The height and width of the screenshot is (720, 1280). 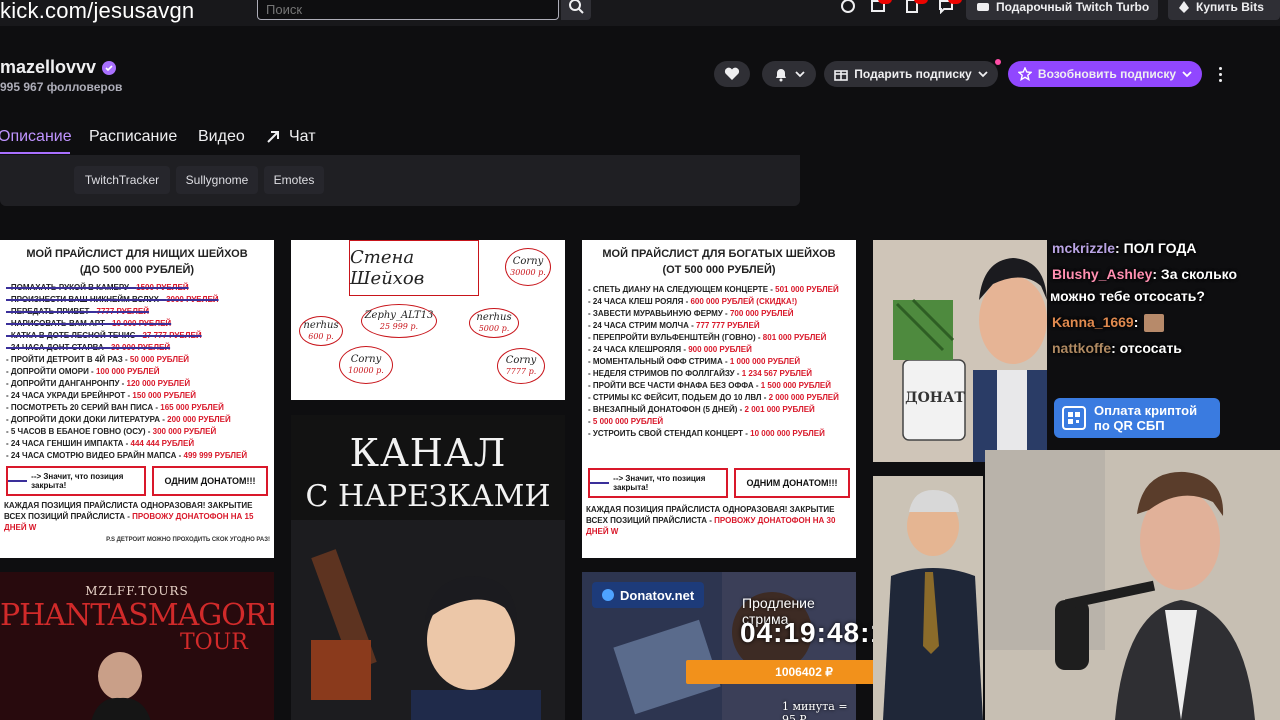 I want to click on tour-top: MZLFF.TOURS, so click(x=137, y=591).